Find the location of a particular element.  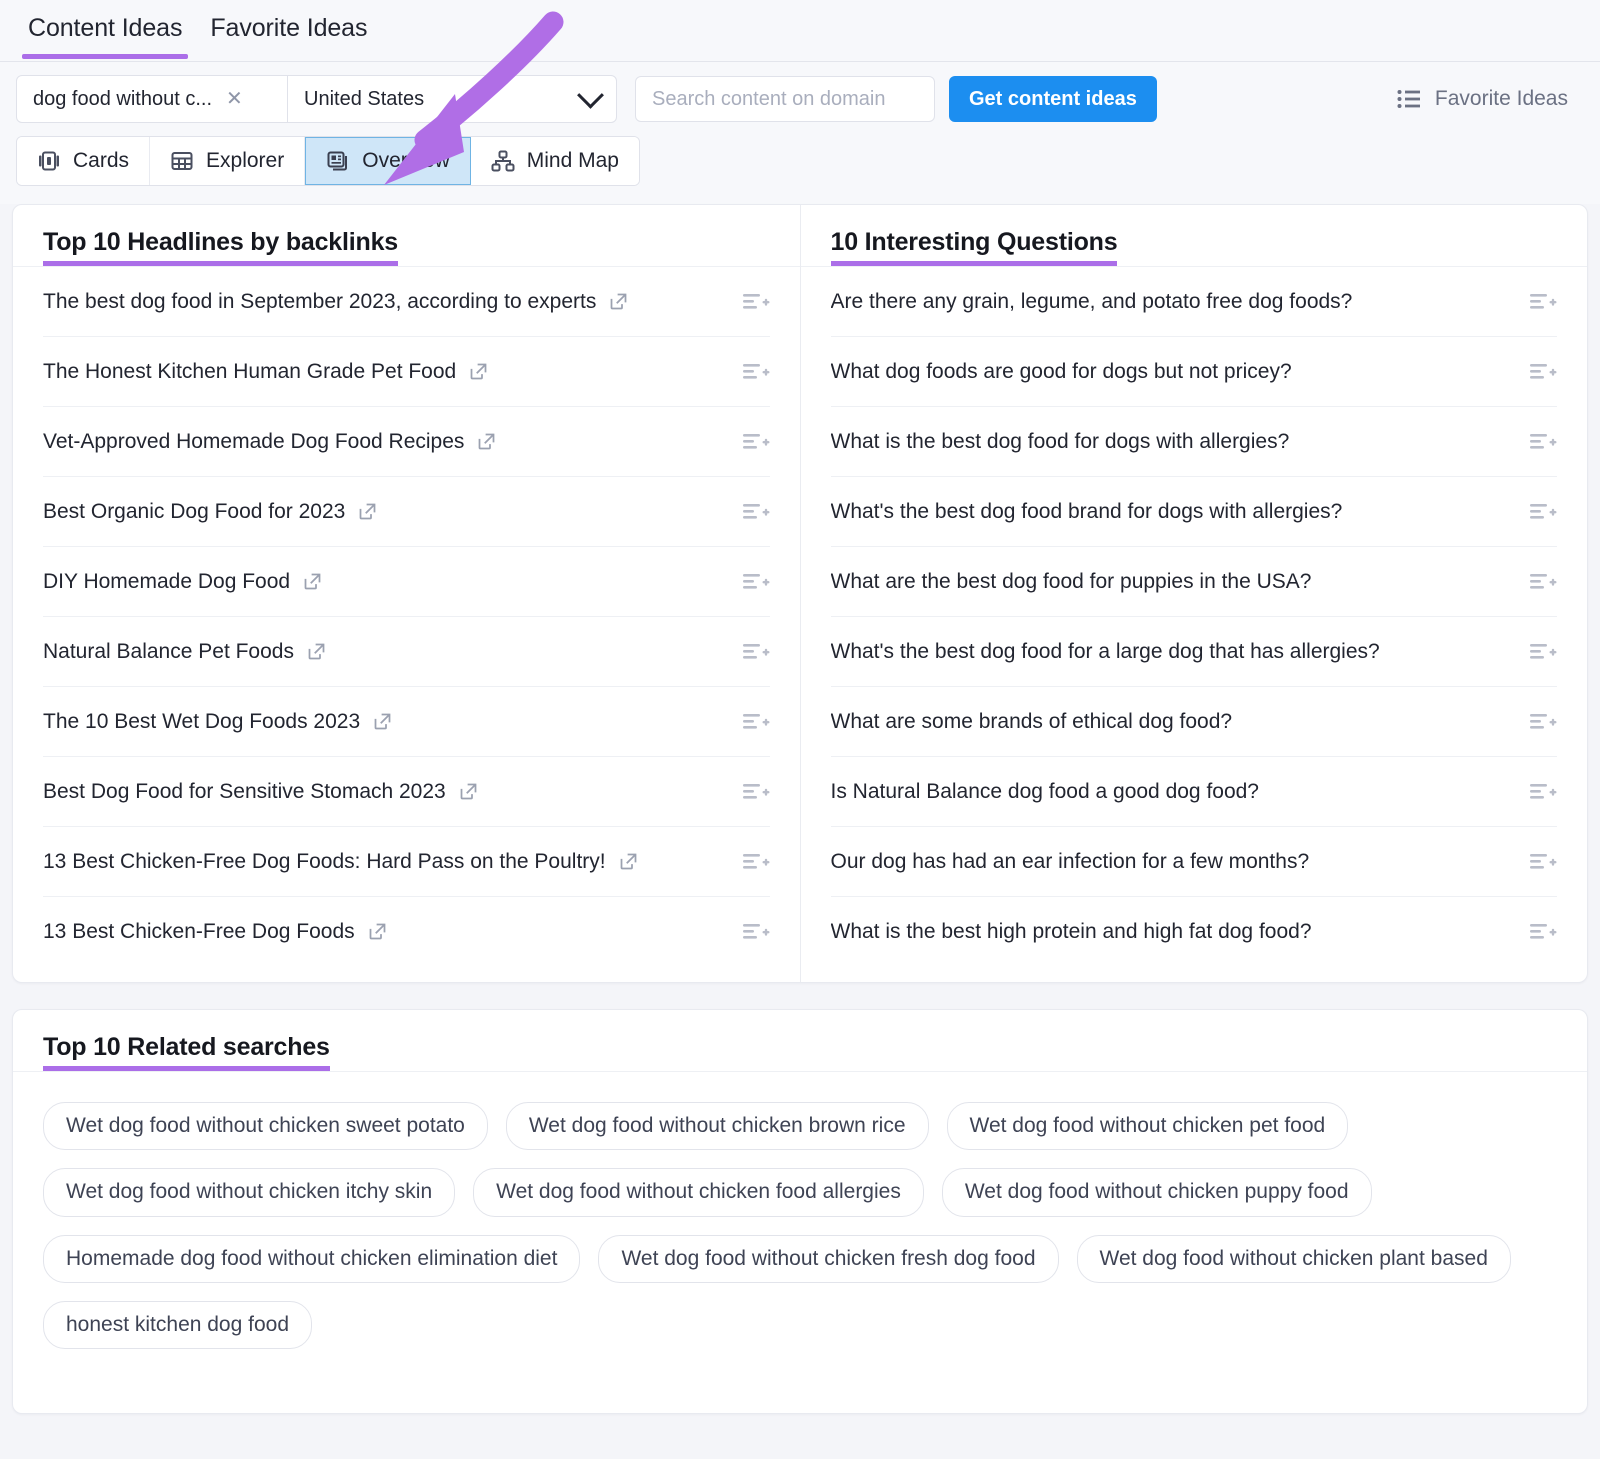

view-mode-overview: Overview is located at coordinates (388, 161).